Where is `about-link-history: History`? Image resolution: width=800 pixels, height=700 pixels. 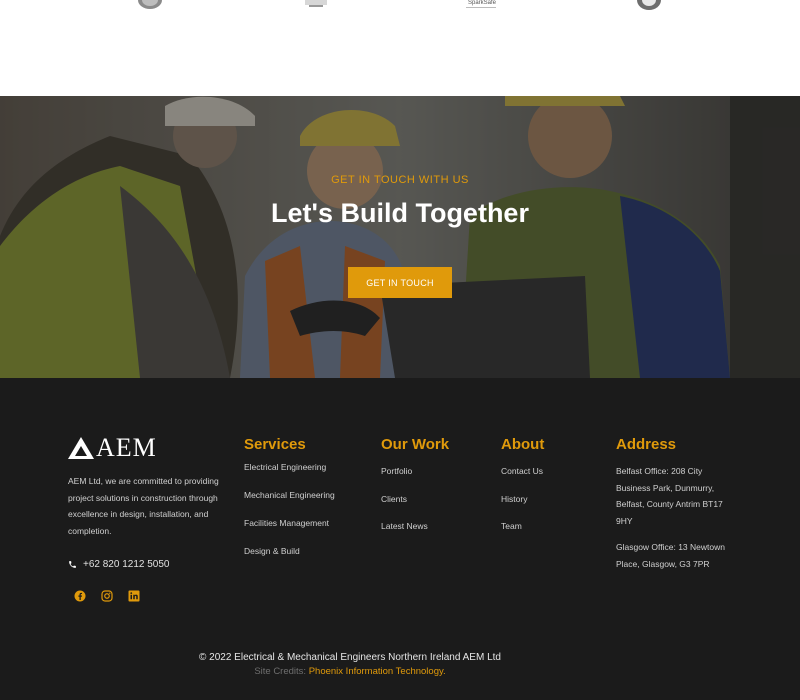 about-link-history: History is located at coordinates (522, 508).